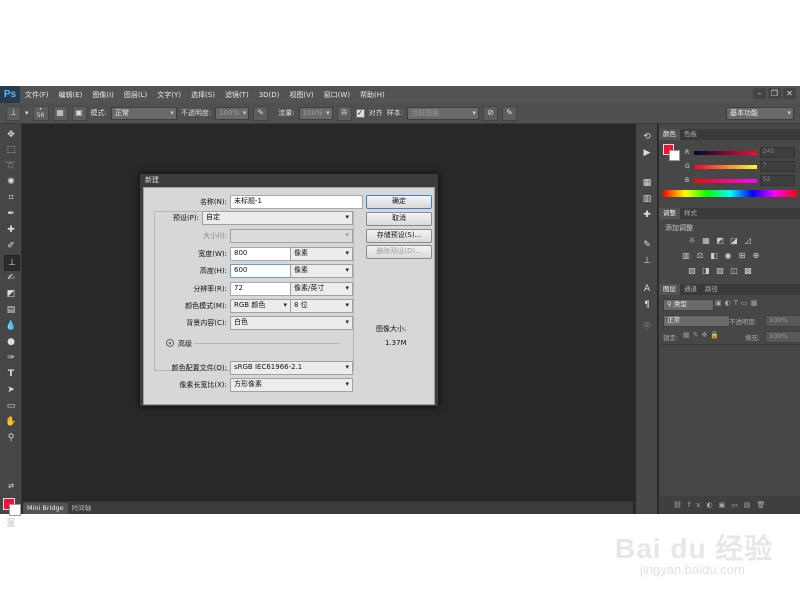  Describe the element at coordinates (725, 152) in the screenshot. I see `r-slider` at that location.